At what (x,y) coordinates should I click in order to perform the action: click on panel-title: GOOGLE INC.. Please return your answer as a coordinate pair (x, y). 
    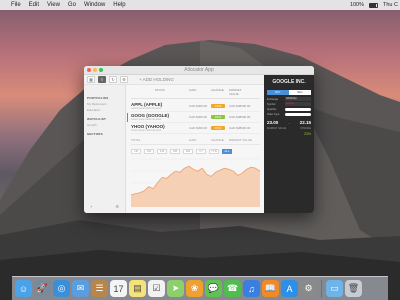
    Looking at the image, I should click on (289, 82).